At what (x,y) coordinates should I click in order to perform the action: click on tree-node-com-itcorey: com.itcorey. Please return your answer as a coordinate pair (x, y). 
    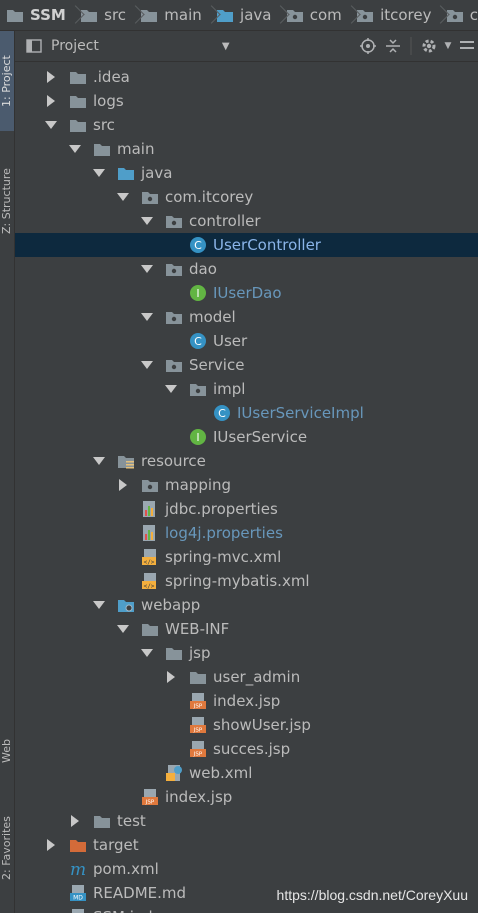
    Looking at the image, I should click on (246, 197).